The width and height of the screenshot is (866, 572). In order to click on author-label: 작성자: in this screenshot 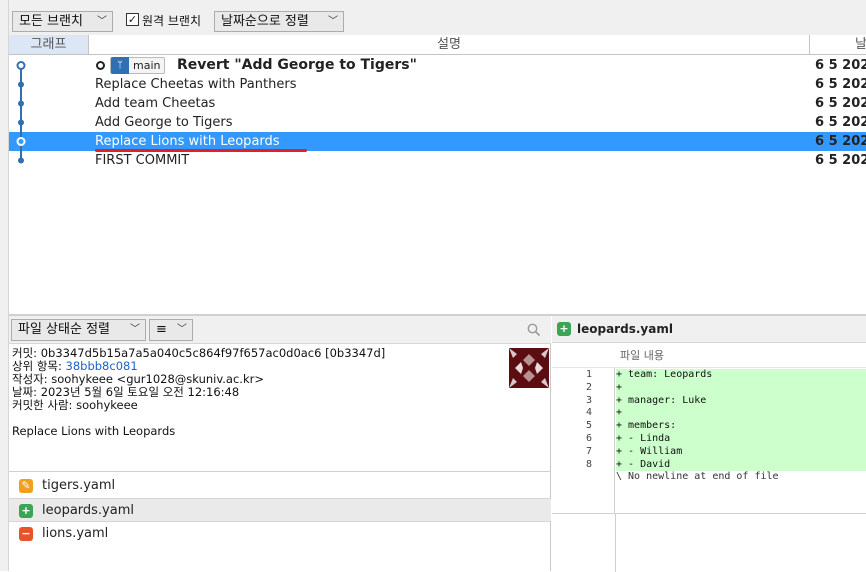, I will do `click(30, 379)`.